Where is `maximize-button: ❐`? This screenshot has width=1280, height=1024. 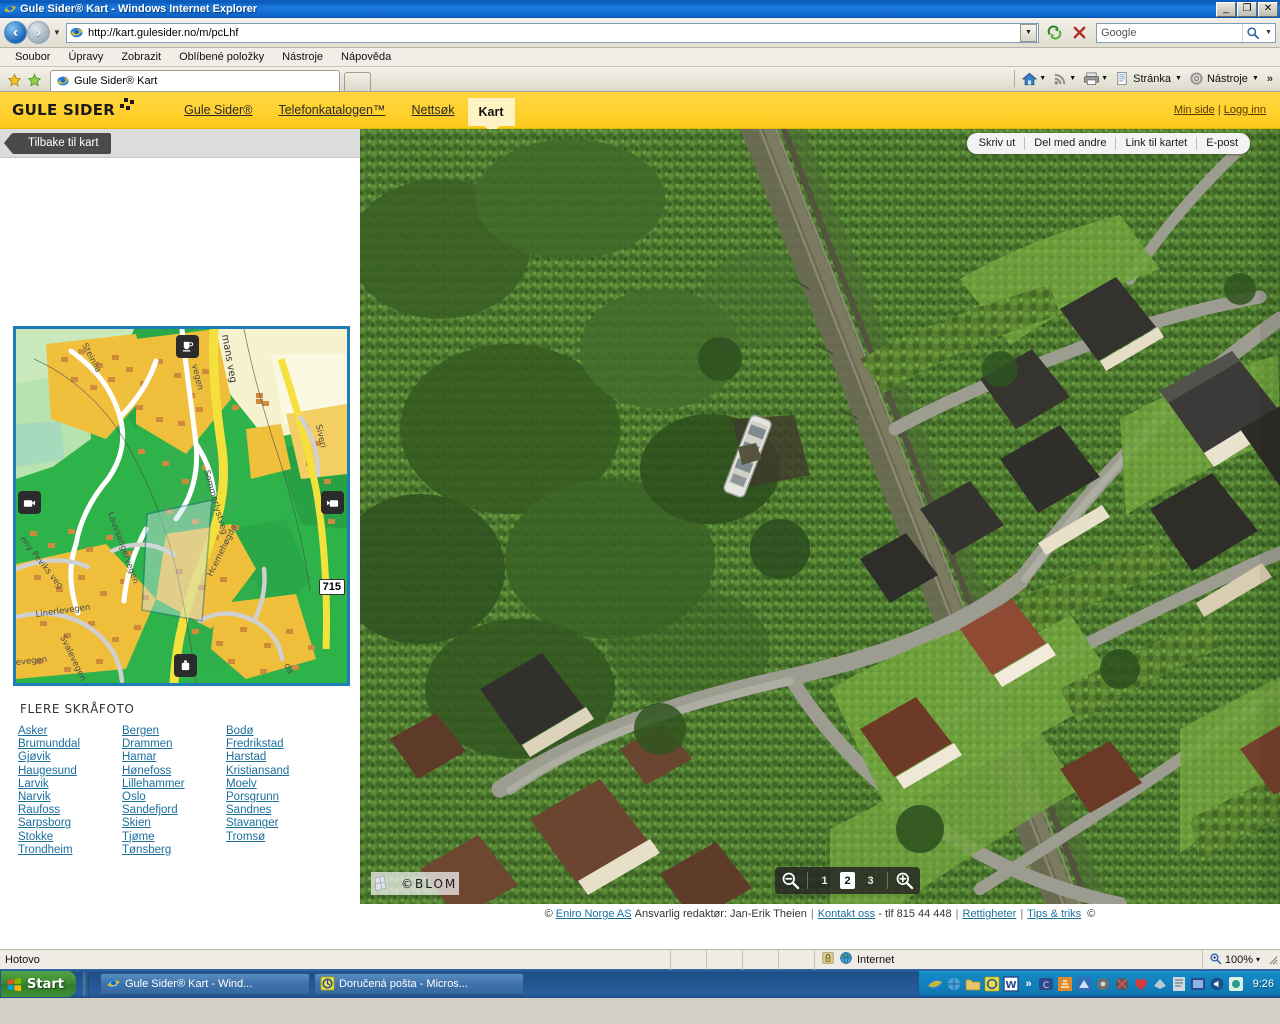
maximize-button: ❐ is located at coordinates (1247, 9).